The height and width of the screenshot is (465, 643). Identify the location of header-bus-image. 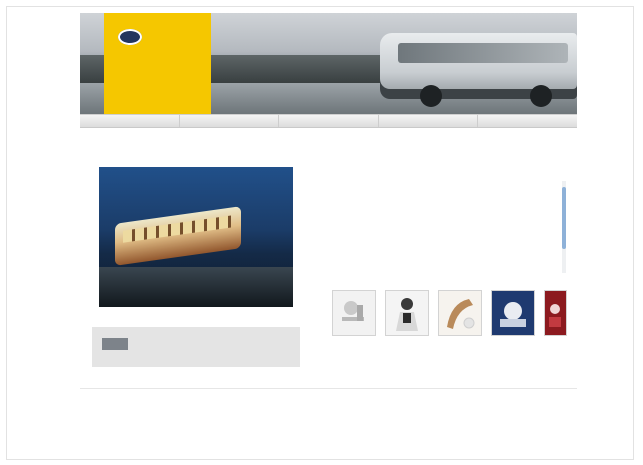
(478, 70).